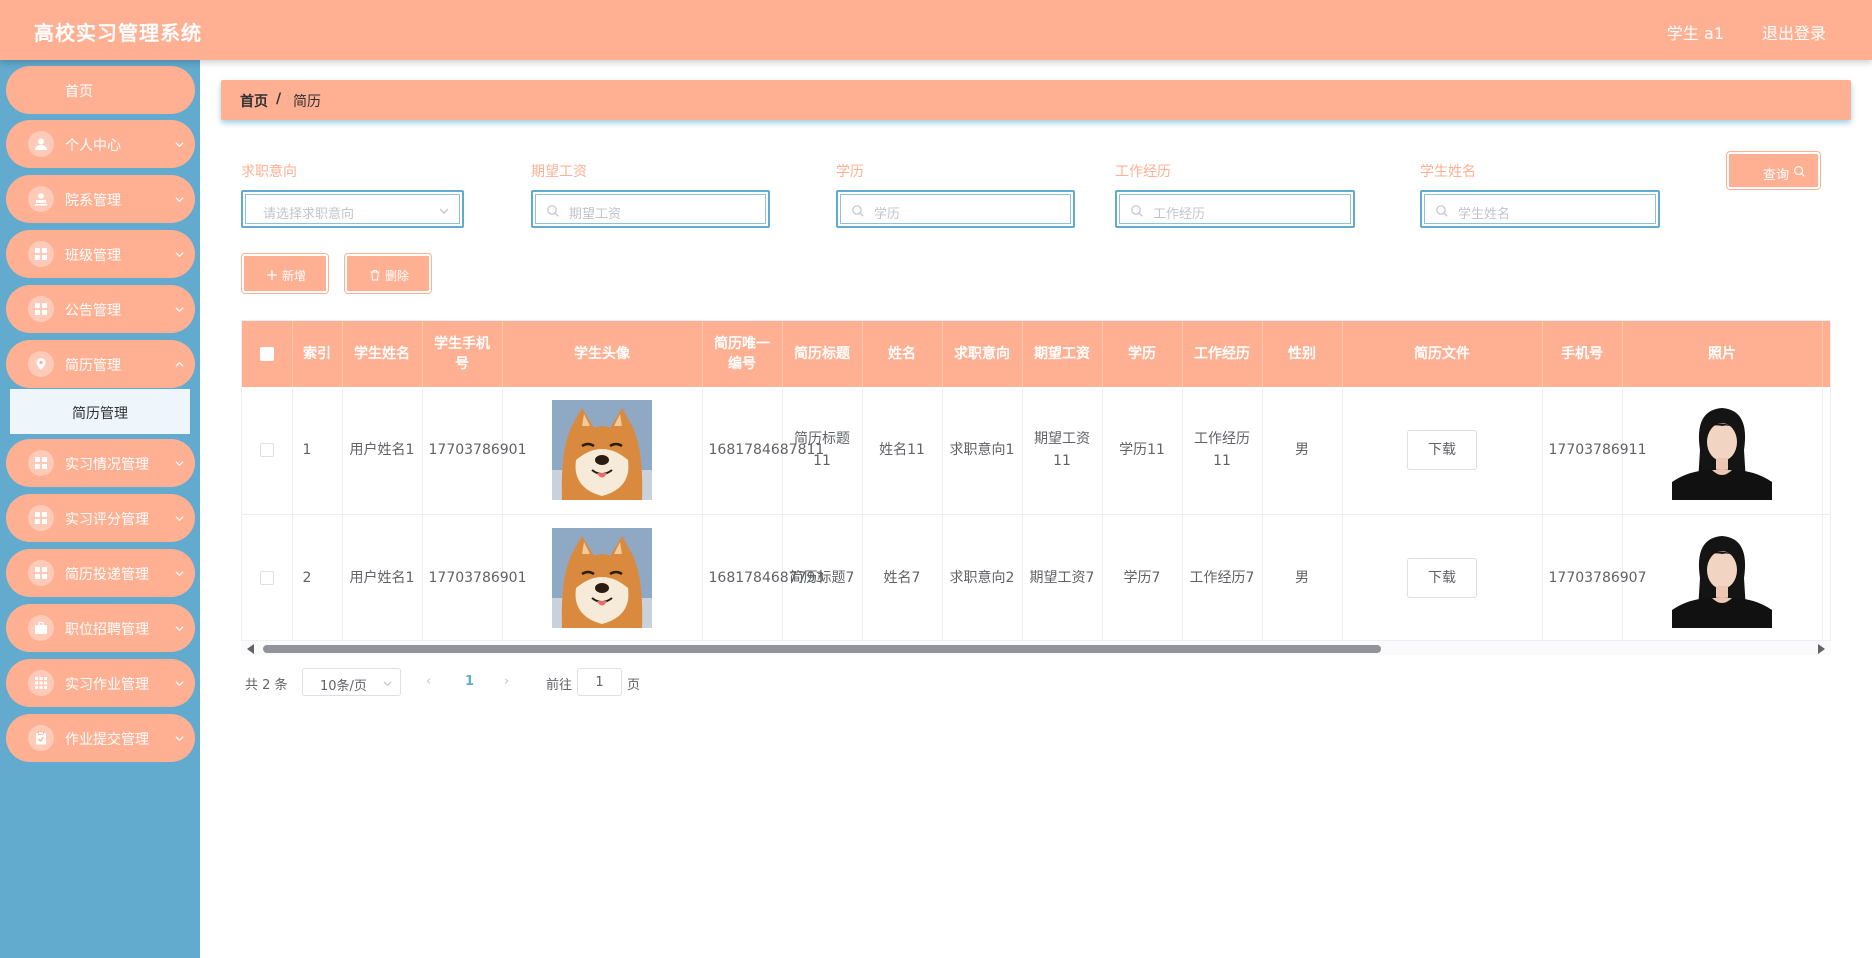  What do you see at coordinates (100, 309) in the screenshot?
I see `sidebar-item-announcements: 公告管理` at bounding box center [100, 309].